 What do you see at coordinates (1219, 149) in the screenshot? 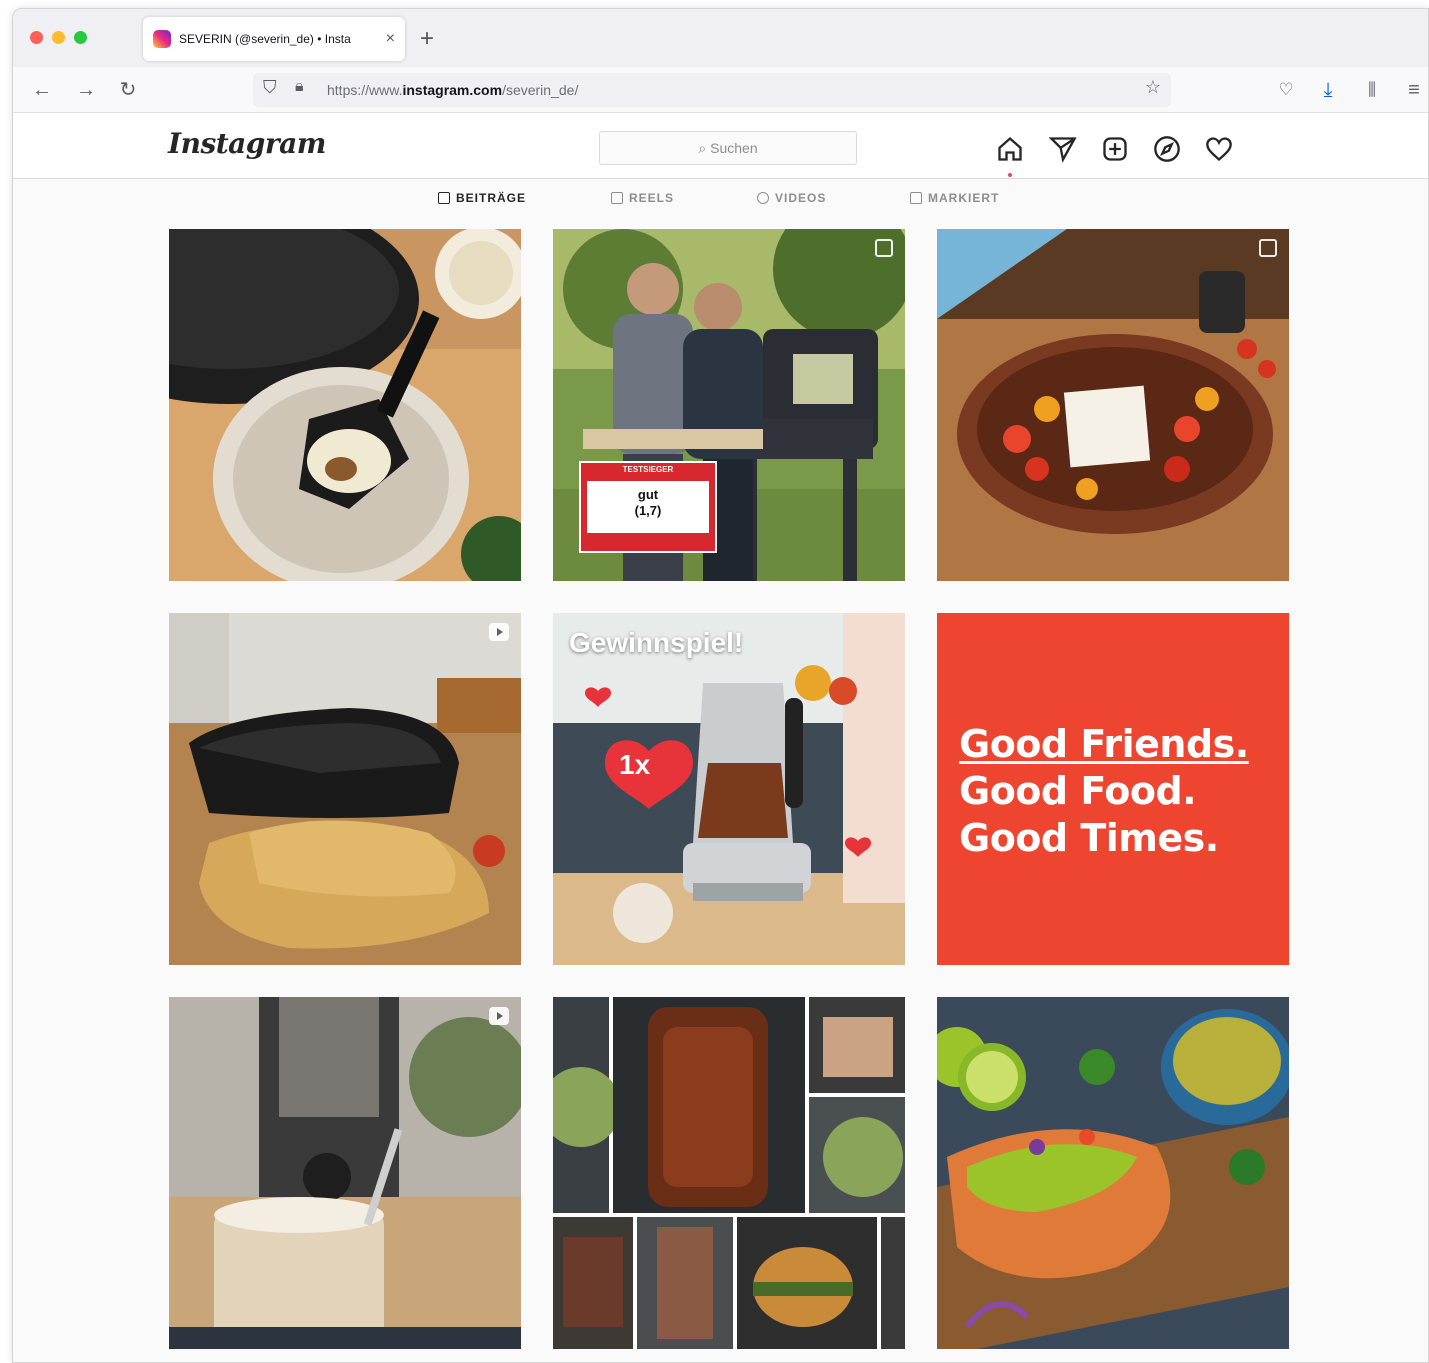
I see `activity-heart-icon` at bounding box center [1219, 149].